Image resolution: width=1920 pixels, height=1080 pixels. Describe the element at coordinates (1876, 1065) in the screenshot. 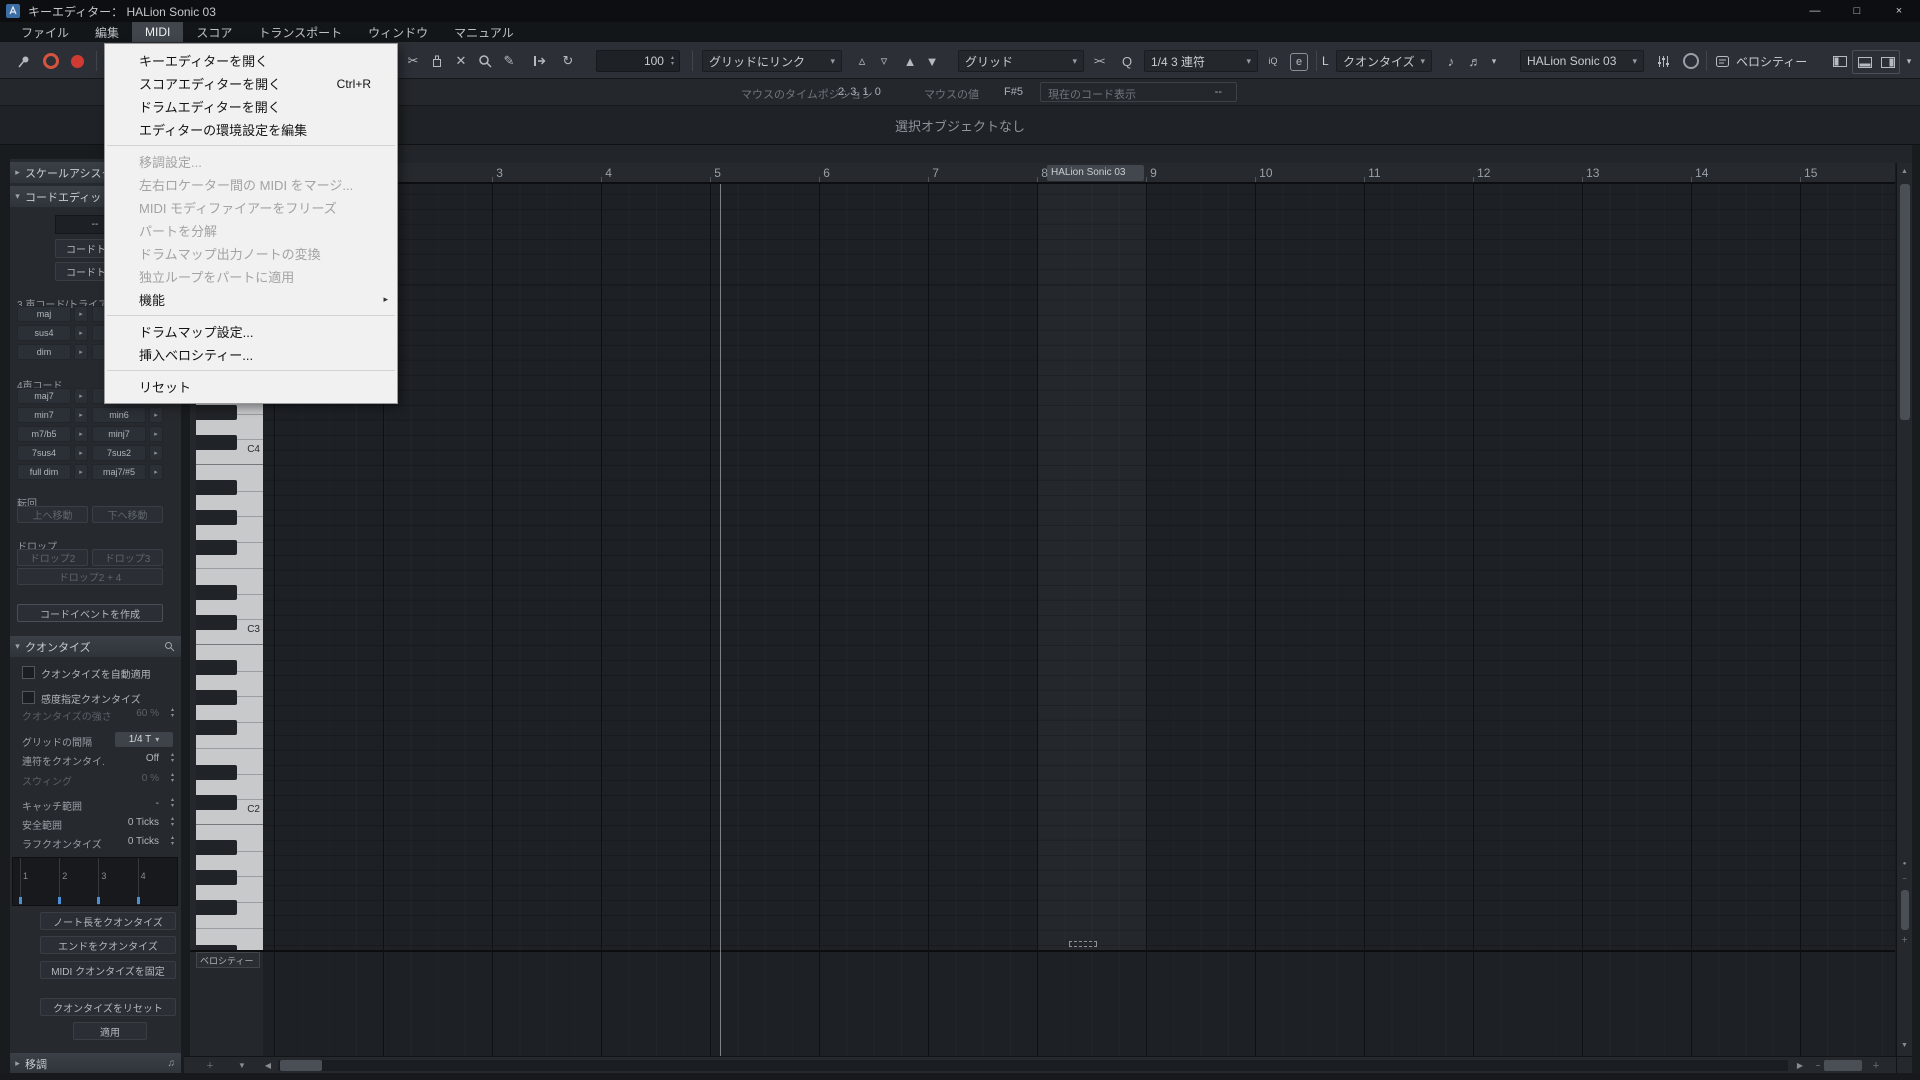

I see `hzoom-in-button: ＋` at that location.